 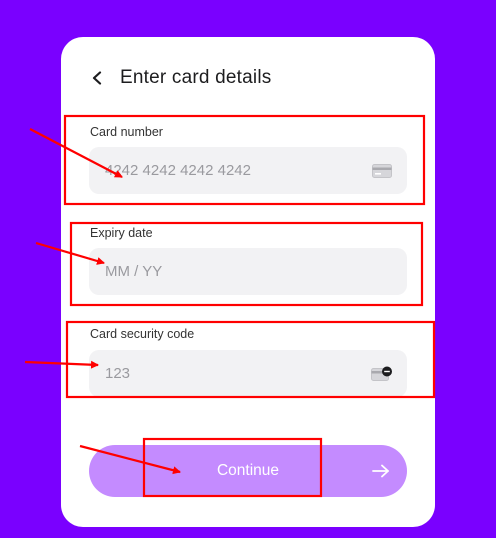 I want to click on expiry-date-input, so click(x=249, y=271).